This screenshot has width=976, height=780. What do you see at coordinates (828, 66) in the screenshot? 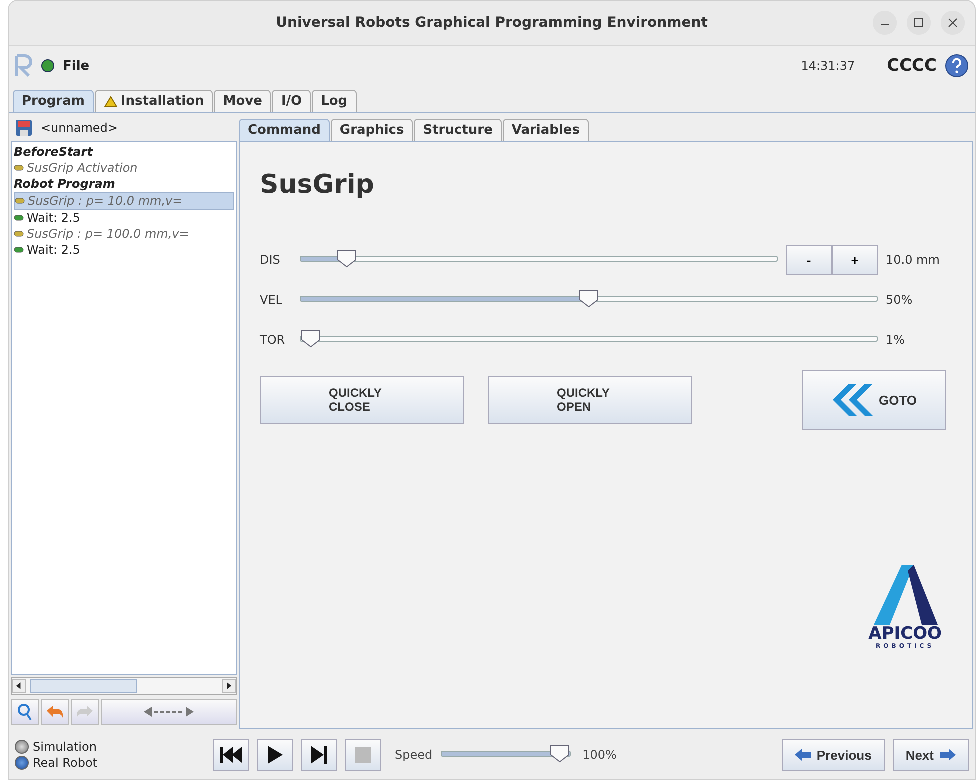
I see `clock: 14:31:37` at bounding box center [828, 66].